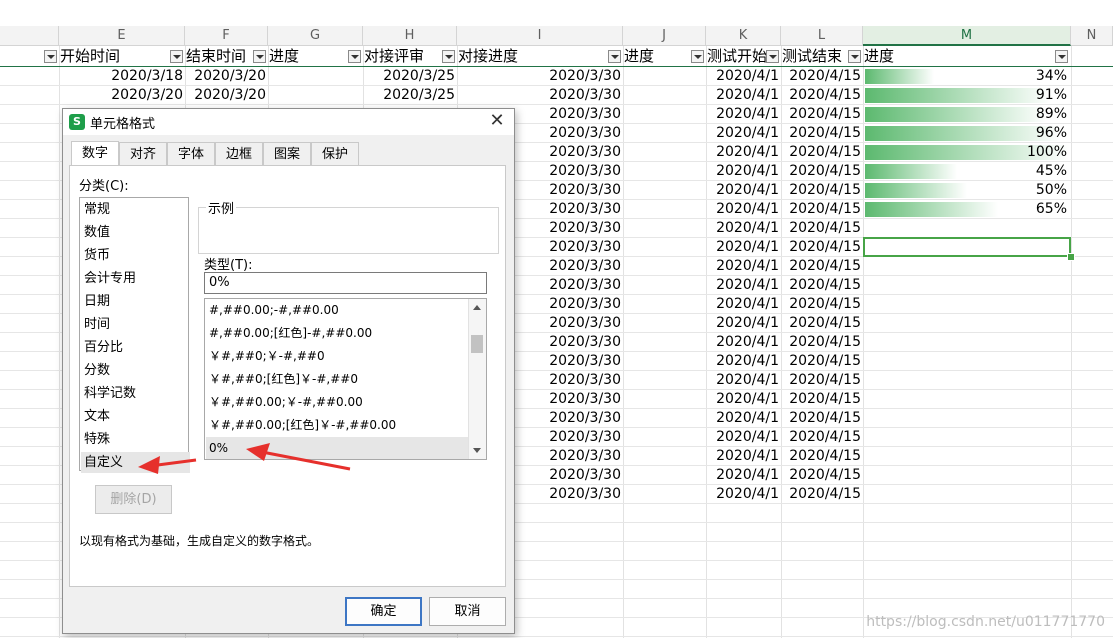 Image resolution: width=1113 pixels, height=638 pixels. Describe the element at coordinates (121, 76) in the screenshot. I see `cell-e1: 2020/3/18` at that location.